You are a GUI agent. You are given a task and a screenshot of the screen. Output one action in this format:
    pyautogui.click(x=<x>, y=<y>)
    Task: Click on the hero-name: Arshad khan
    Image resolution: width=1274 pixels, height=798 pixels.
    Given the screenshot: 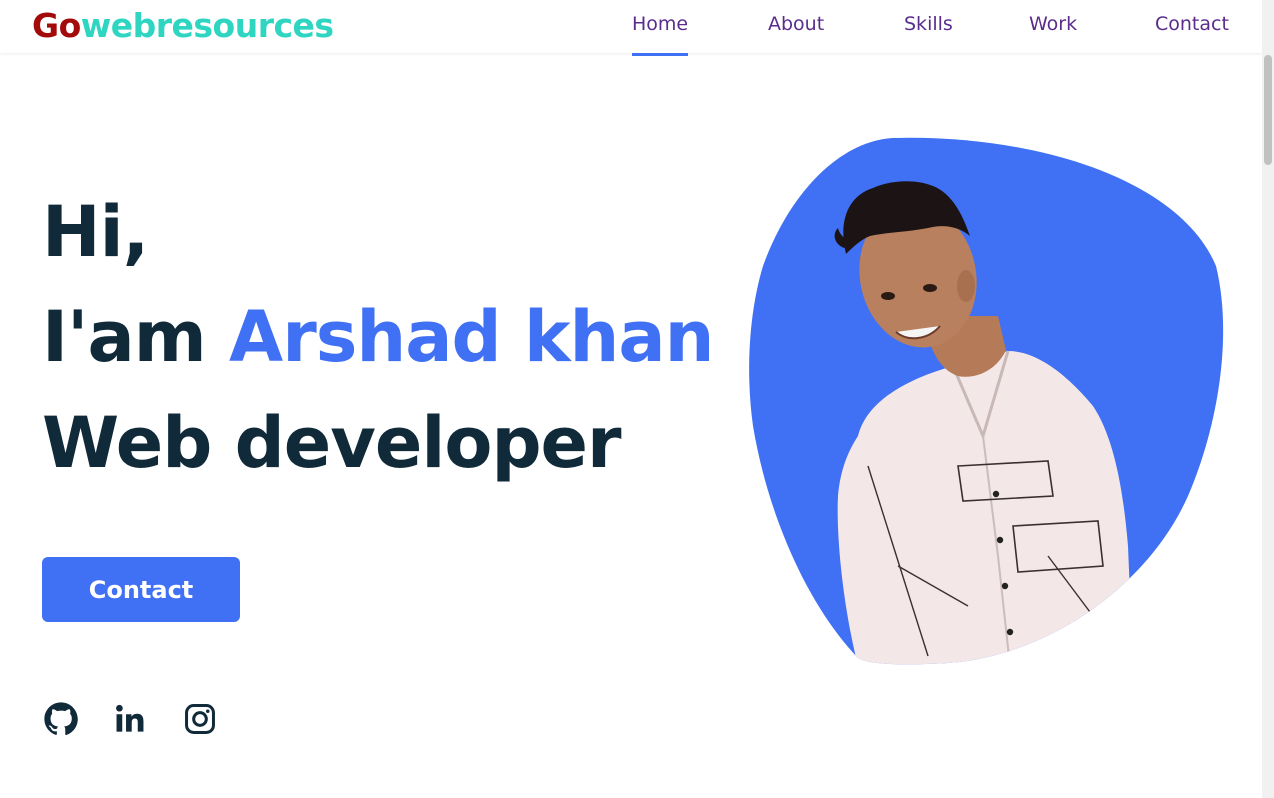 What is the action you would take?
    pyautogui.click(x=471, y=337)
    